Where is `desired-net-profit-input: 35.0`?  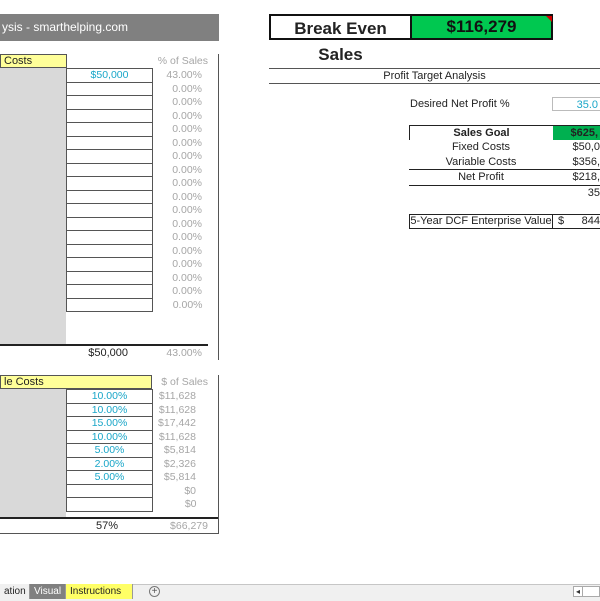 desired-net-profit-input: 35.0 is located at coordinates (576, 104).